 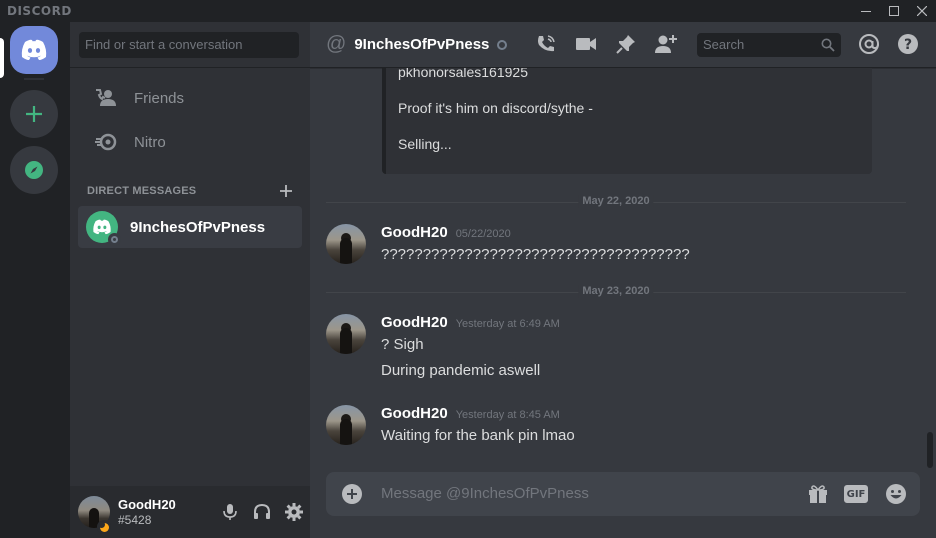 What do you see at coordinates (623, 494) in the screenshot?
I see `message-composer: Message @9InchesOfPvPness GIF` at bounding box center [623, 494].